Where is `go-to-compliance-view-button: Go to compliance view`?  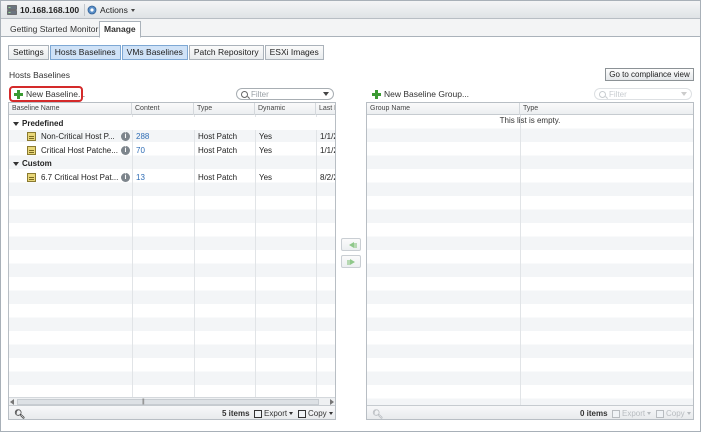 go-to-compliance-view-button: Go to compliance view is located at coordinates (649, 74).